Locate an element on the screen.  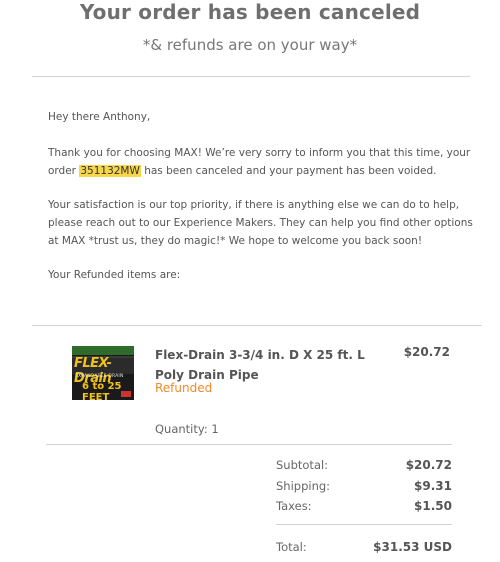
divider-items is located at coordinates (257, 325).